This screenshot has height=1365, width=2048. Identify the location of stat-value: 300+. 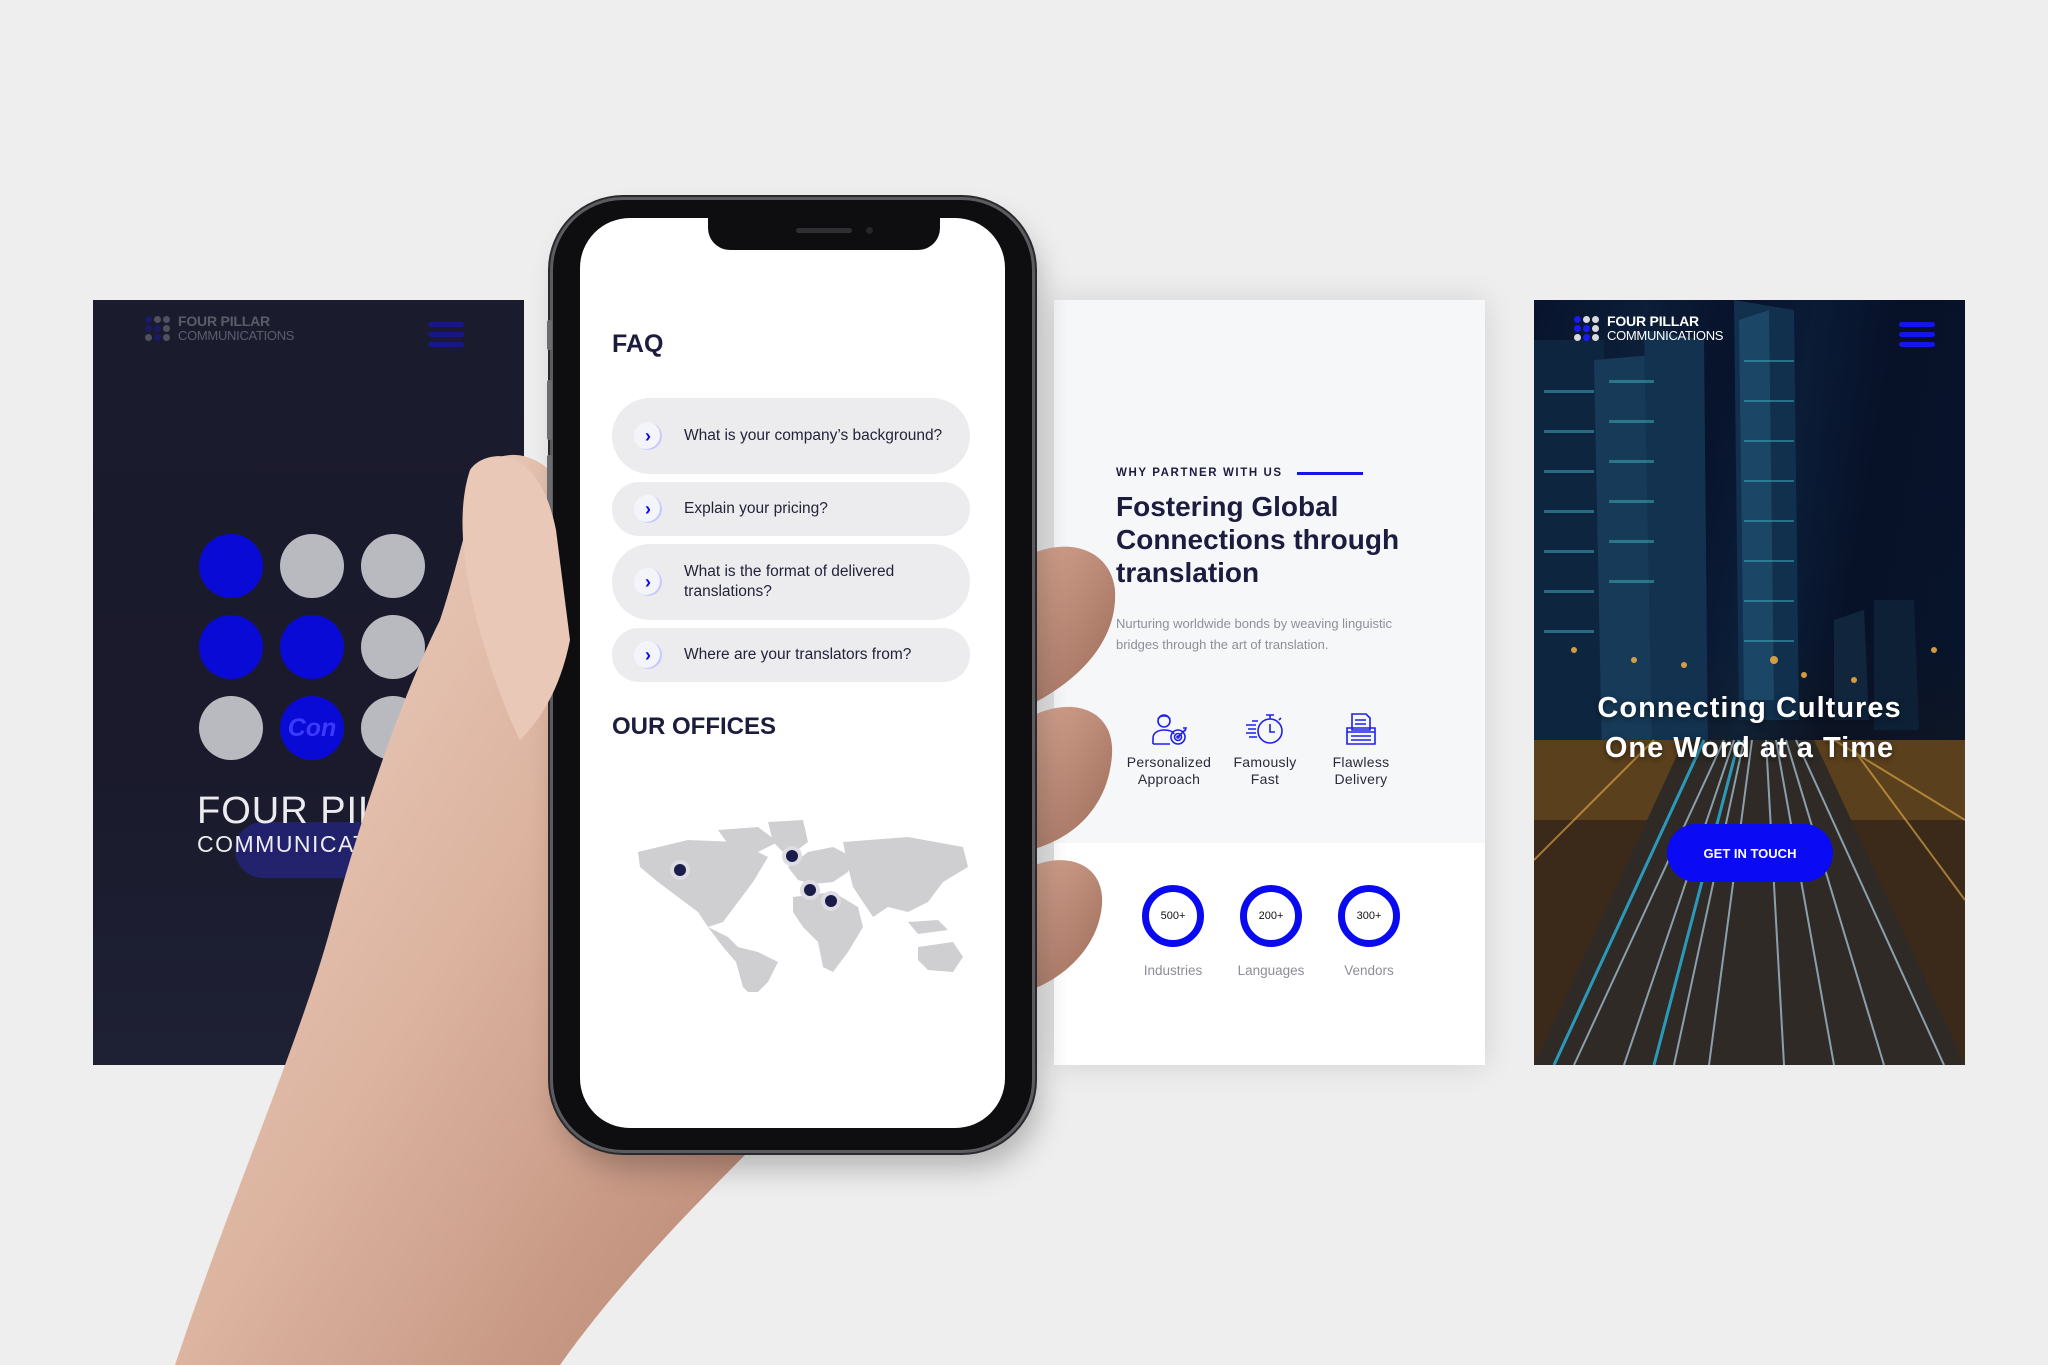
(1369, 916).